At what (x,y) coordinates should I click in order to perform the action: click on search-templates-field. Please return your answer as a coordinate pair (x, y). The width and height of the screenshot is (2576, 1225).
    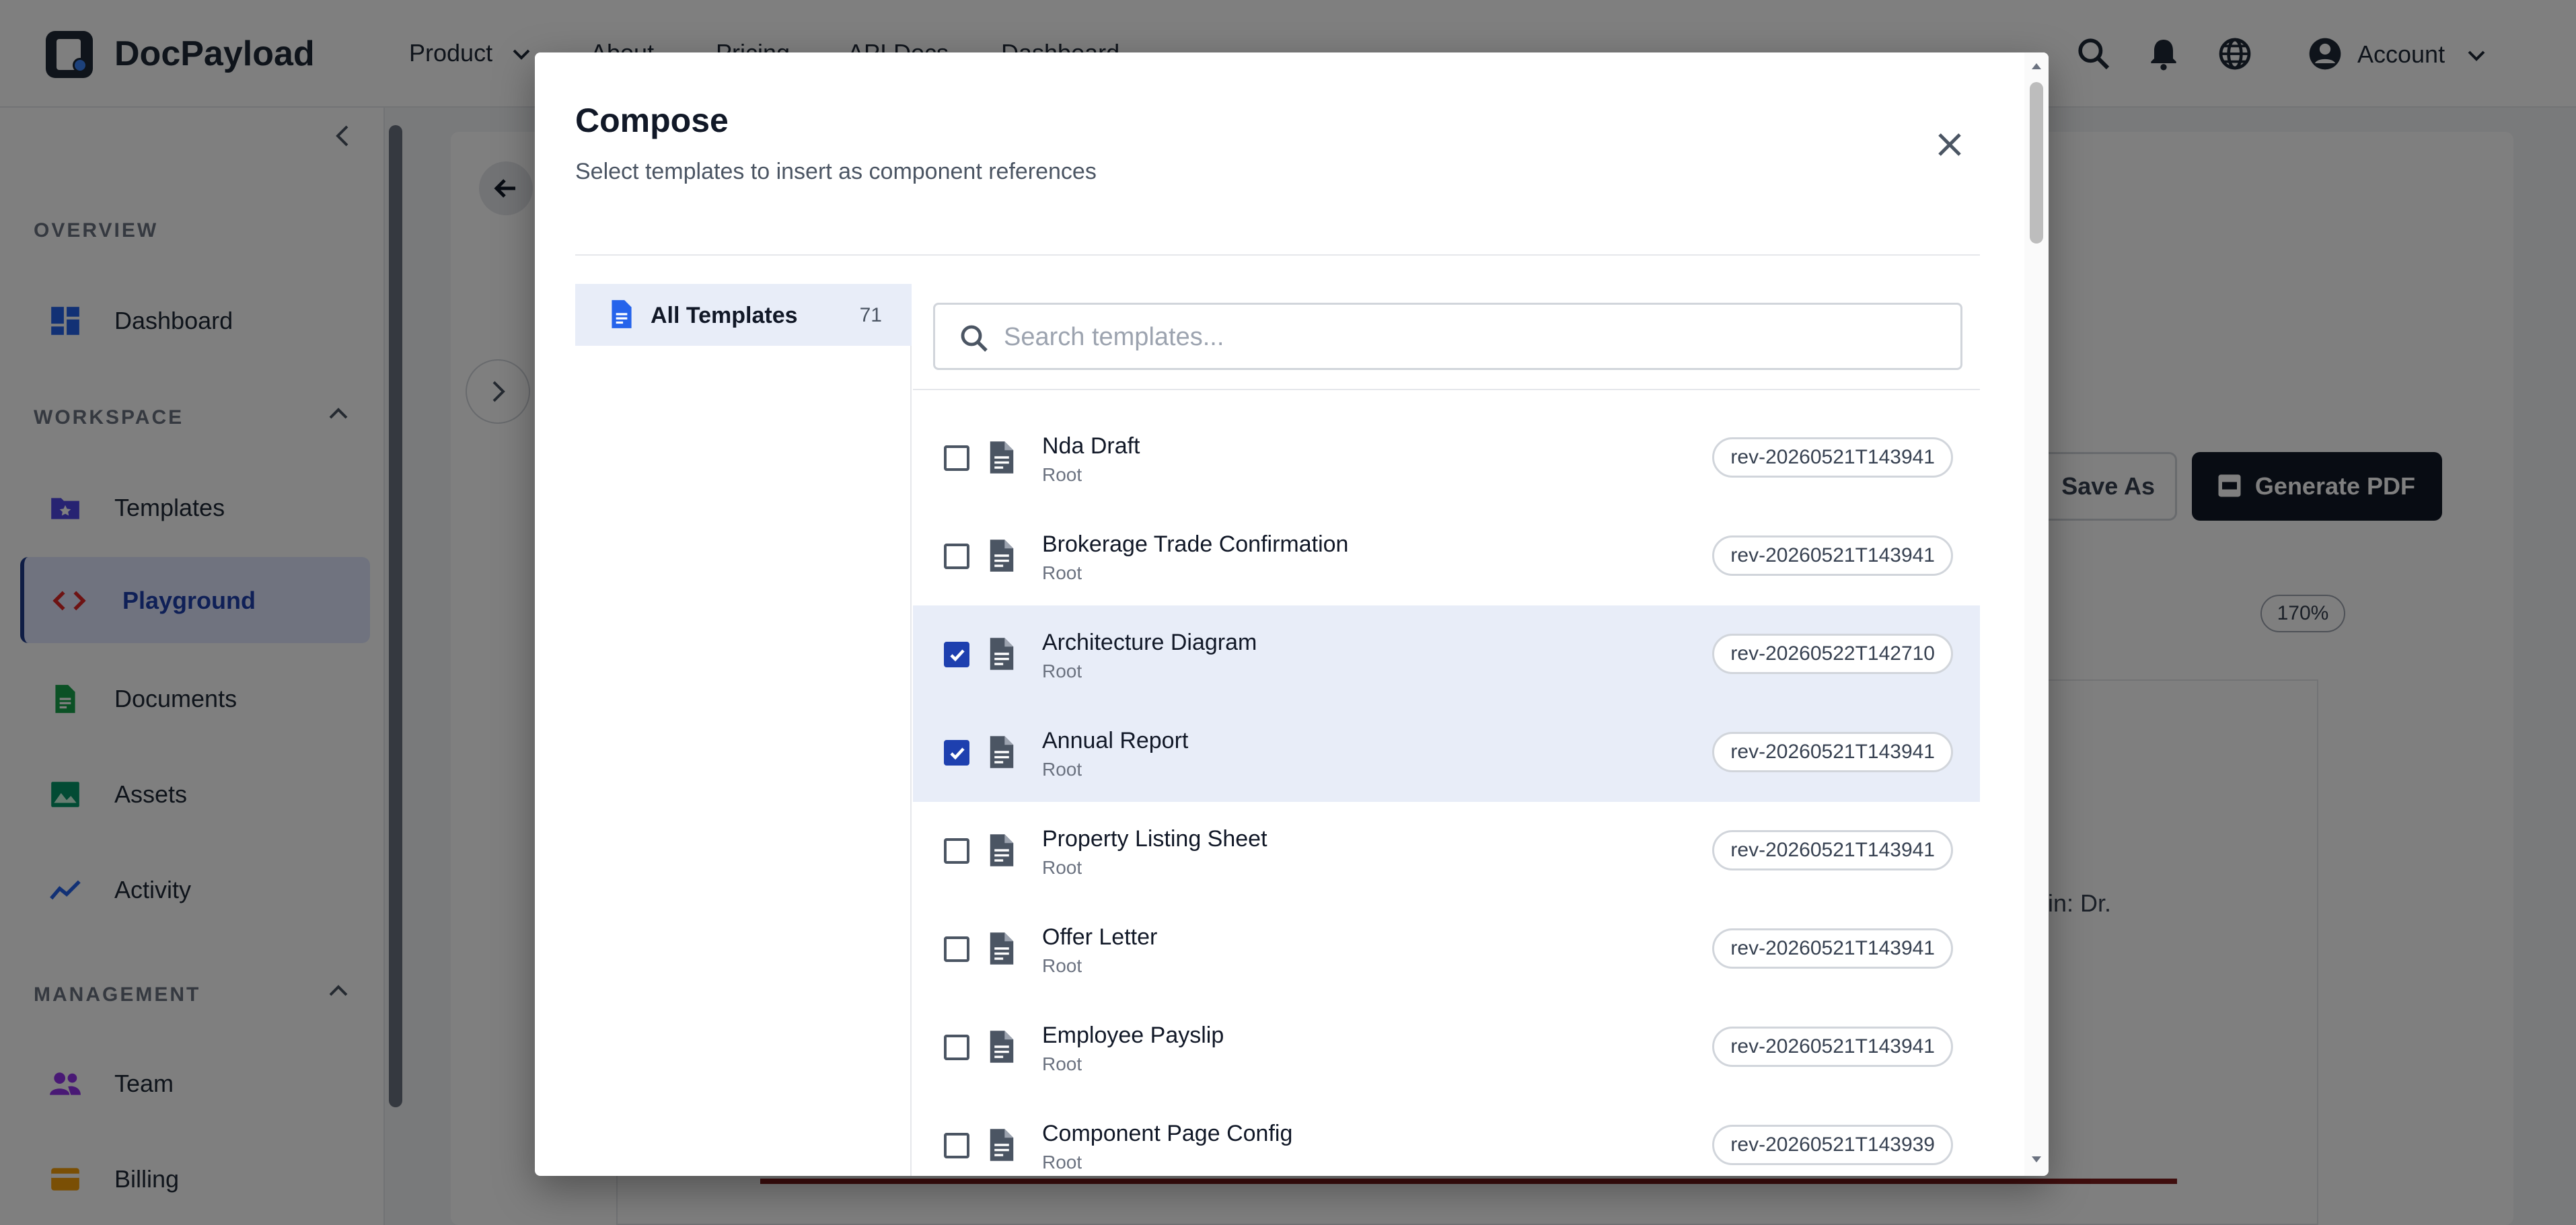
    Looking at the image, I should click on (1448, 336).